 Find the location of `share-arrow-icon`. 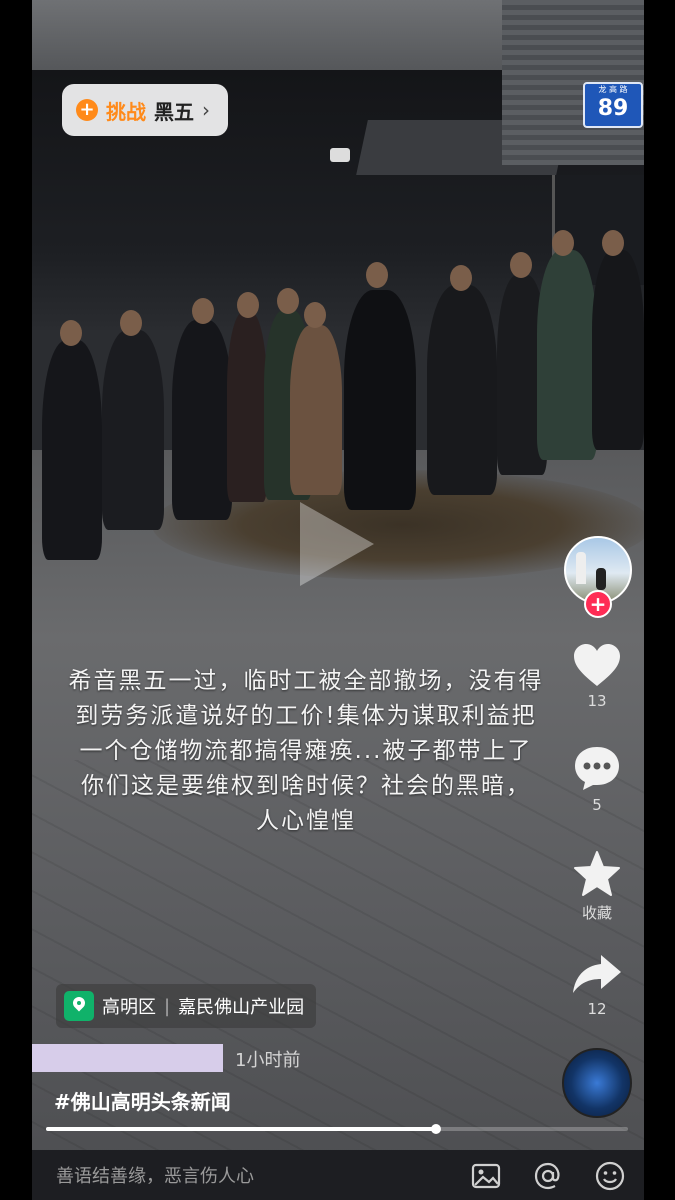

share-arrow-icon is located at coordinates (597, 974).